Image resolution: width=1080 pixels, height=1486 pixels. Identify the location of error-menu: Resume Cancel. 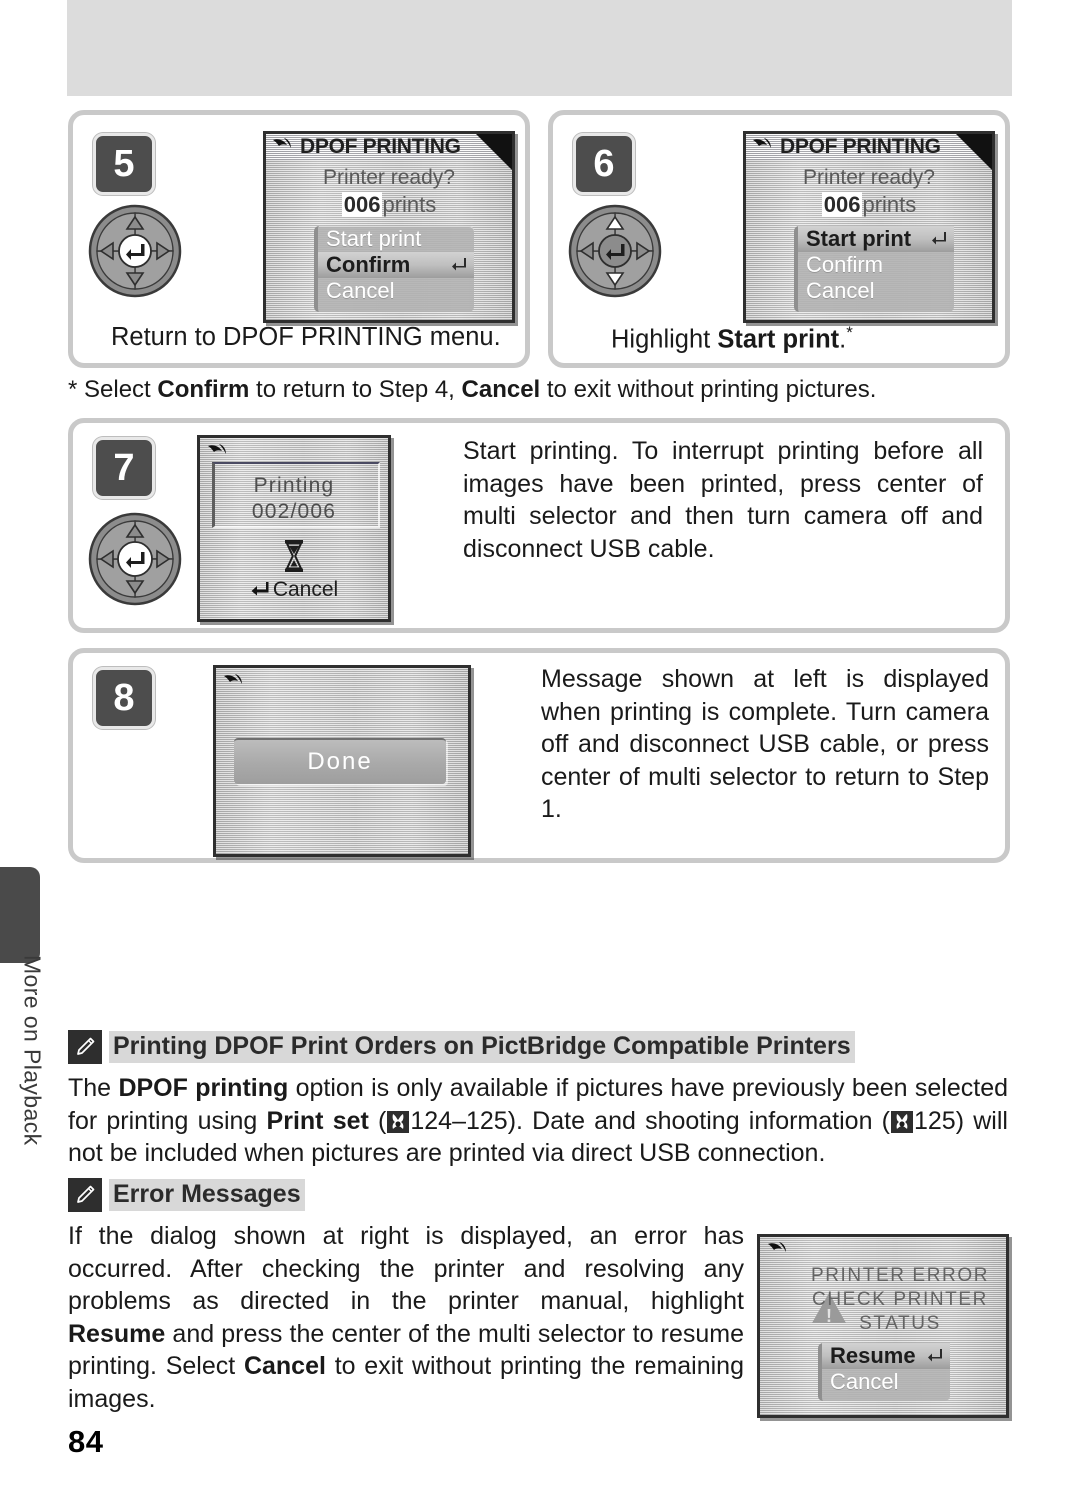
(884, 1372).